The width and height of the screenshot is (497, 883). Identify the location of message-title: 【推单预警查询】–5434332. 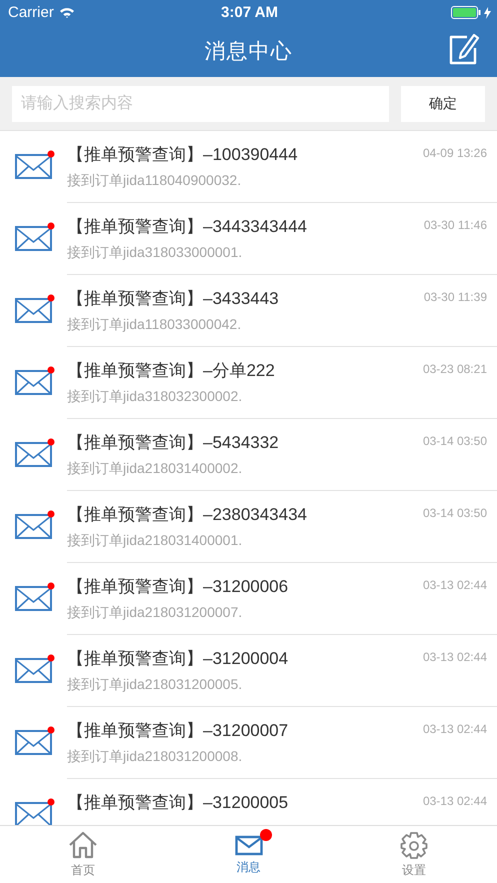
(173, 443).